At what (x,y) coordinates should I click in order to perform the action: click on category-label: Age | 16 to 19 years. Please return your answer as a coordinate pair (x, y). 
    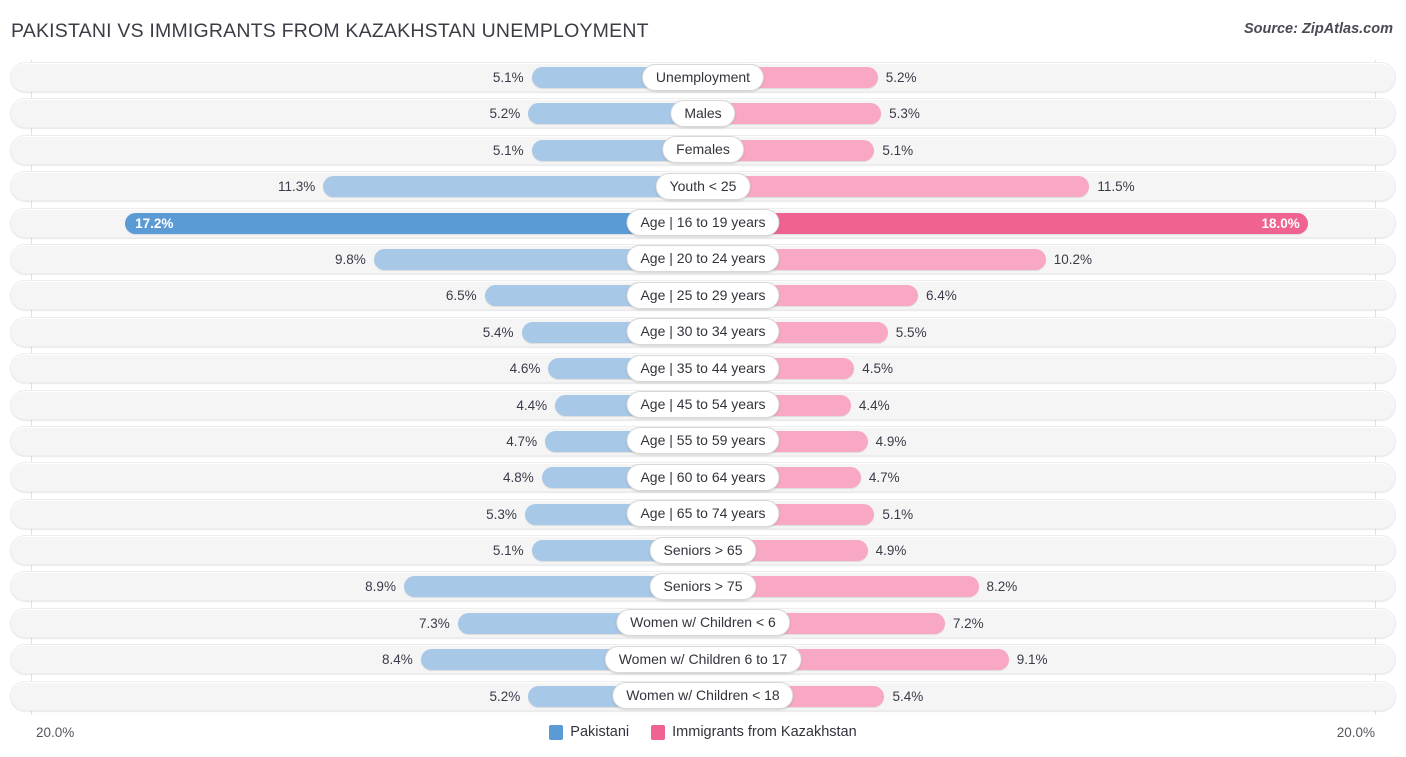
    Looking at the image, I should click on (703, 223).